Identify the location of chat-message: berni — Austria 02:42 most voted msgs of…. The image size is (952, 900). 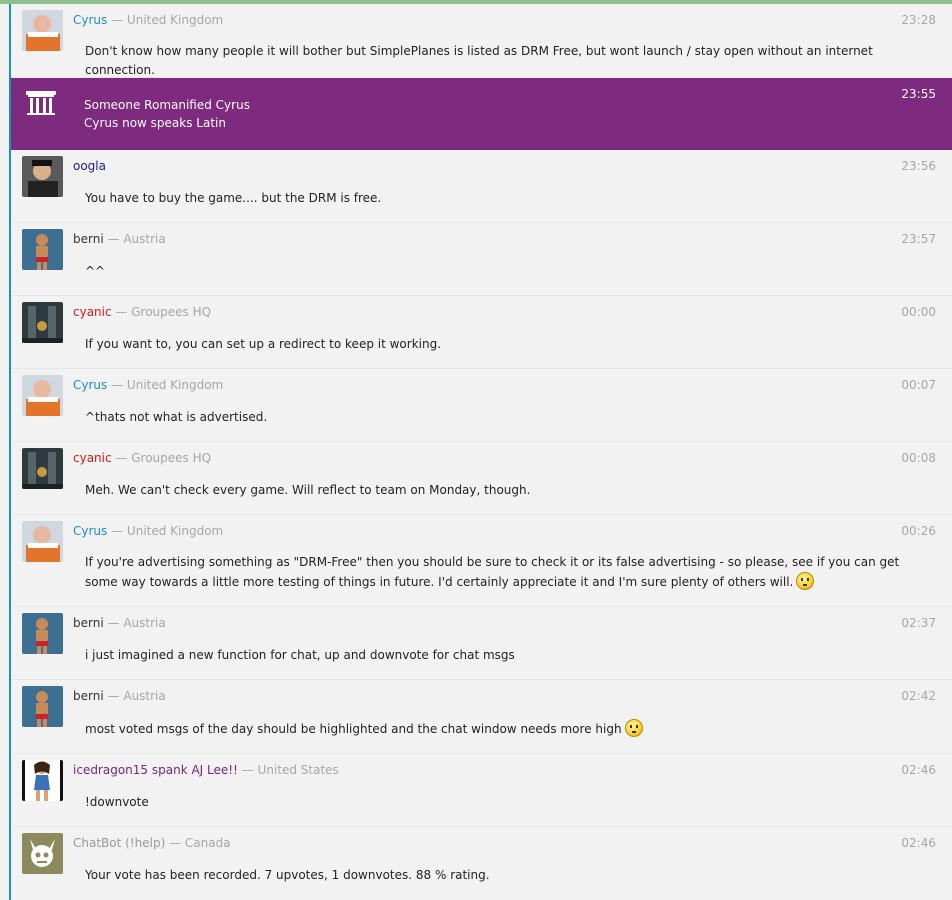
(481, 717).